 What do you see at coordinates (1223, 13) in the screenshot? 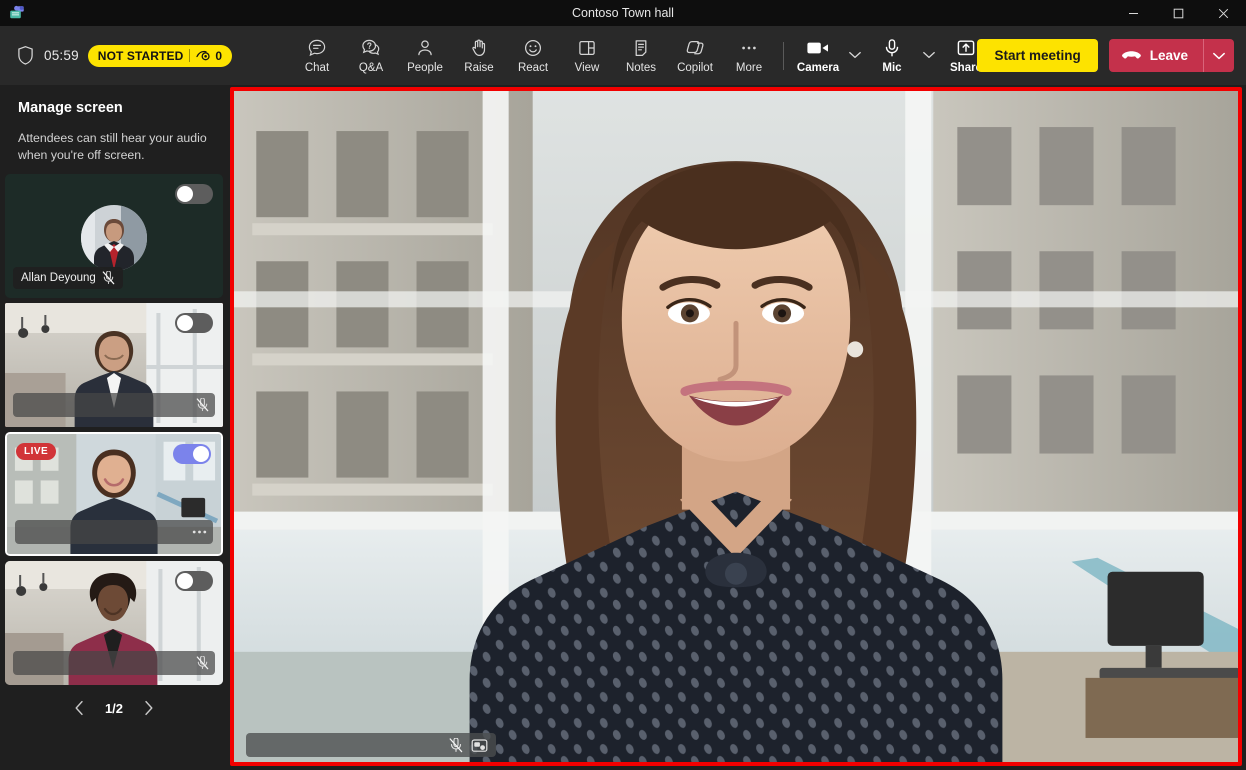
I see `close-icon` at bounding box center [1223, 13].